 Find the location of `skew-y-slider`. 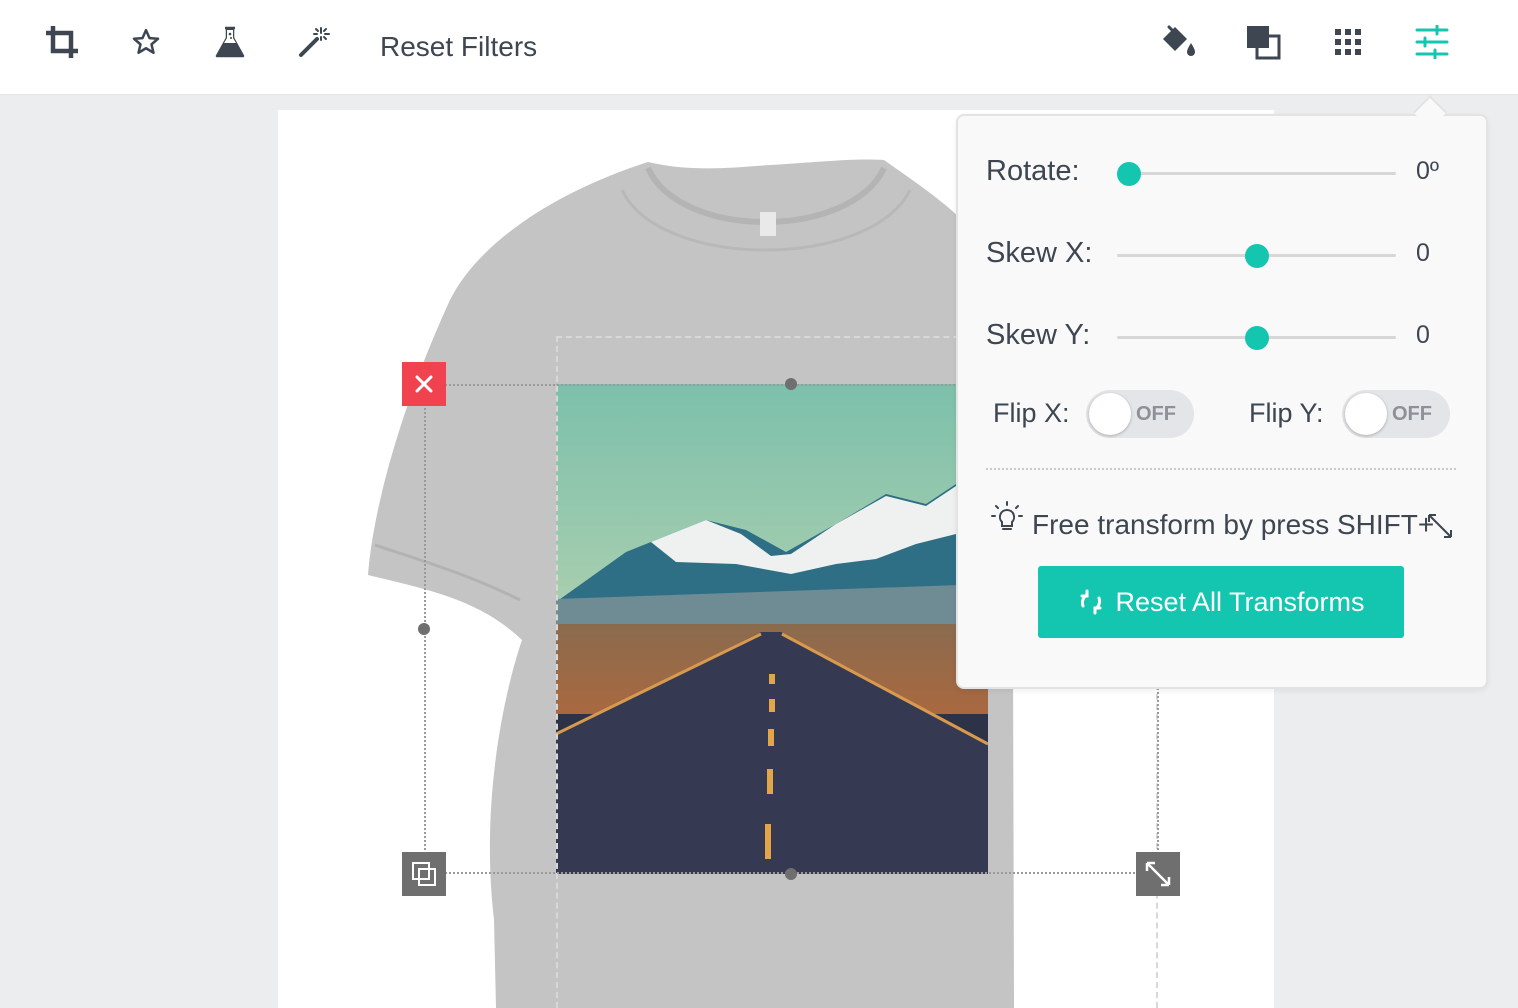

skew-y-slider is located at coordinates (1256, 338).